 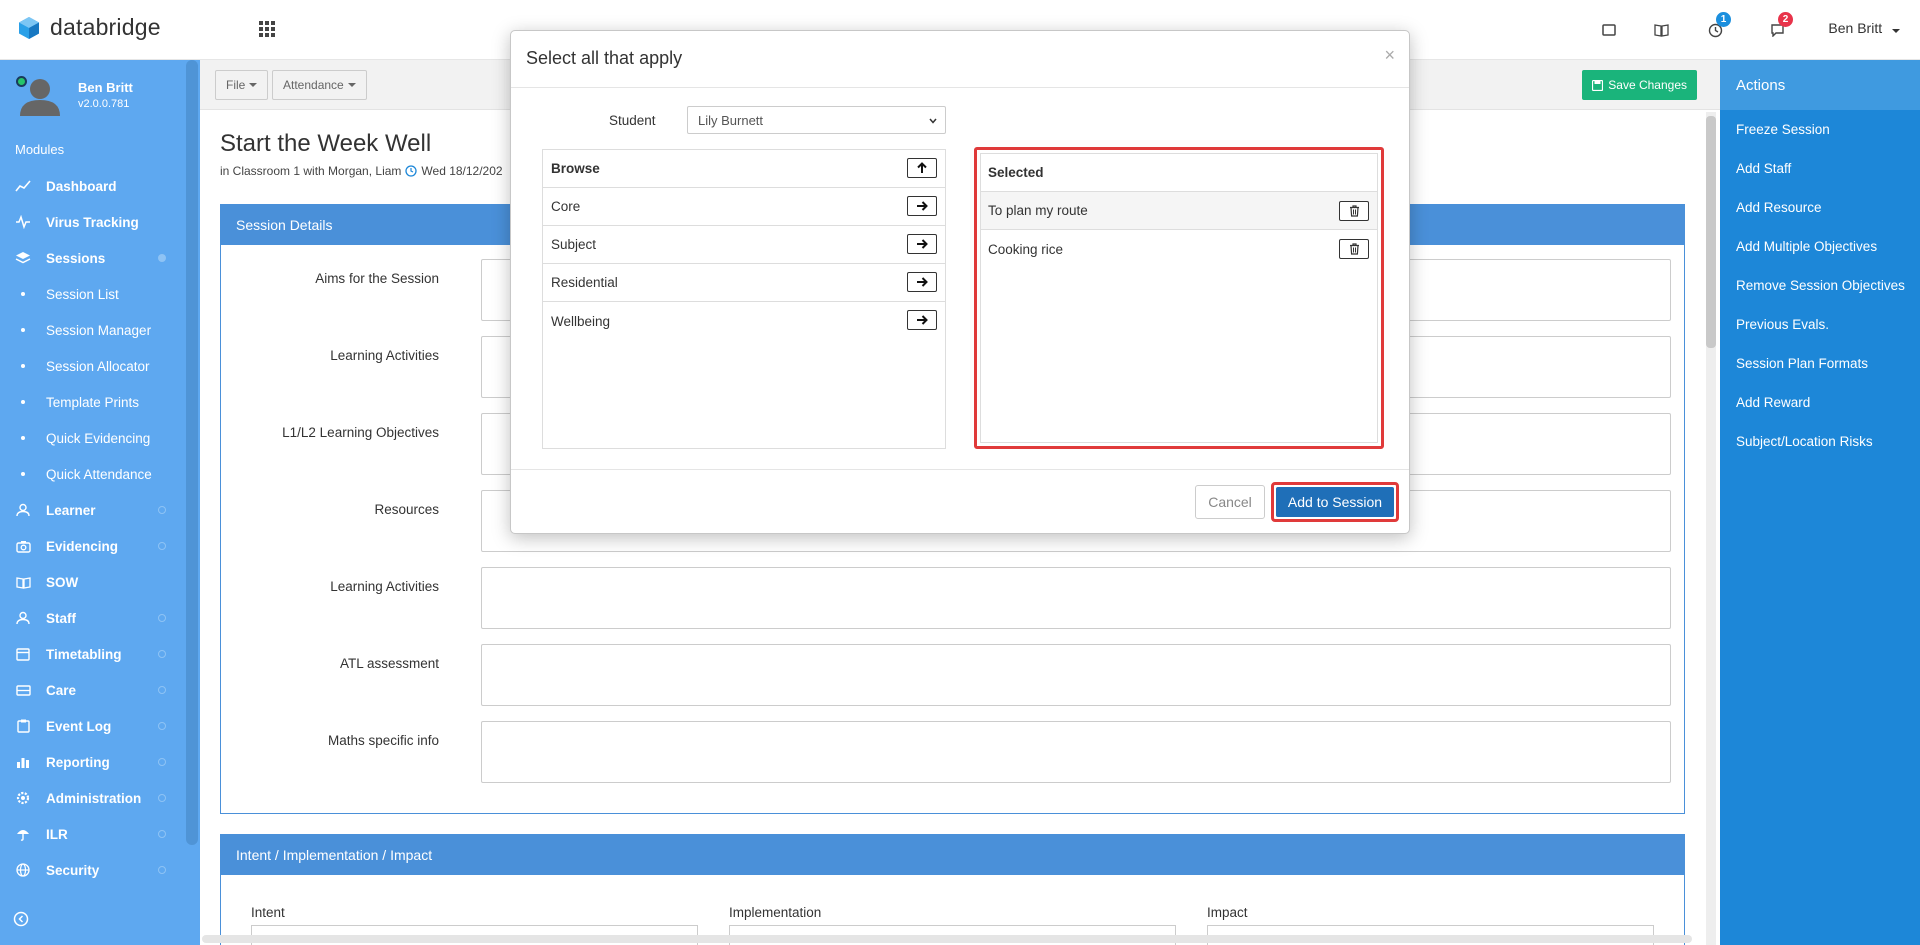 What do you see at coordinates (93, 330) in the screenshot?
I see `sidebar-subitem-session-manager: Session Manager` at bounding box center [93, 330].